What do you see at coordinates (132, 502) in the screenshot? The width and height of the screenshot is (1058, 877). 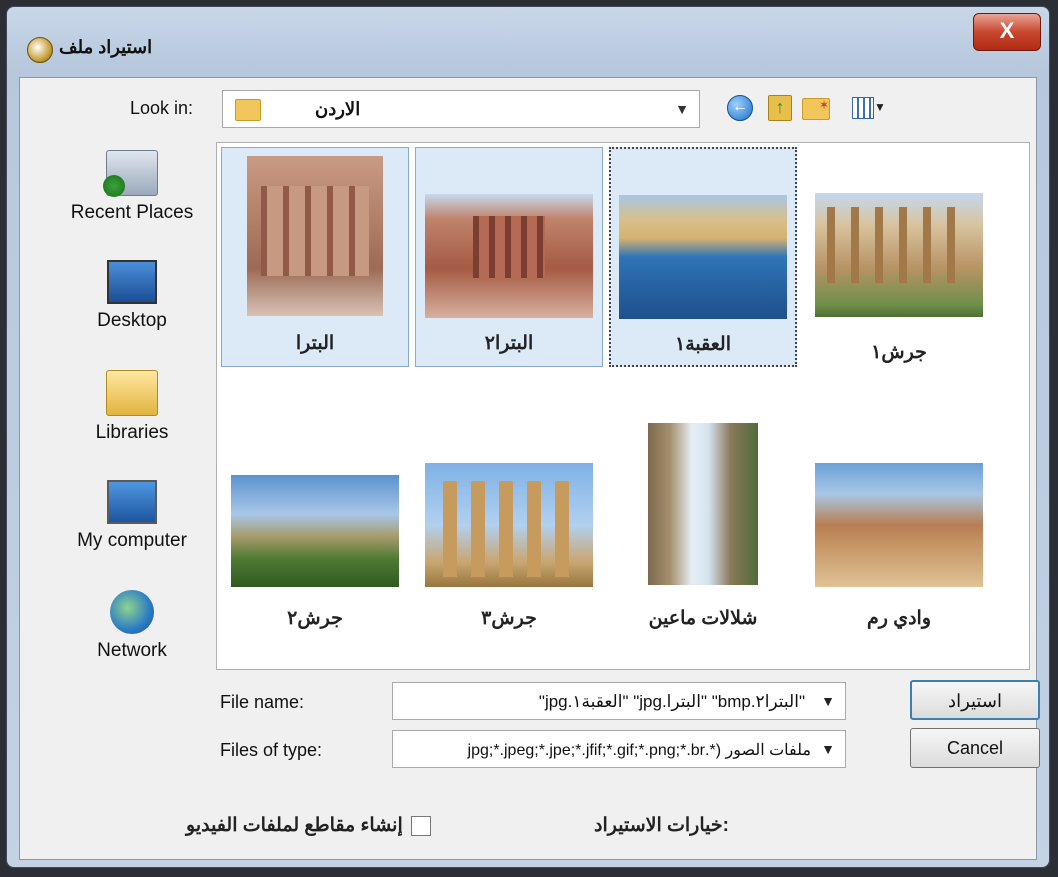 I see `computer-icon` at bounding box center [132, 502].